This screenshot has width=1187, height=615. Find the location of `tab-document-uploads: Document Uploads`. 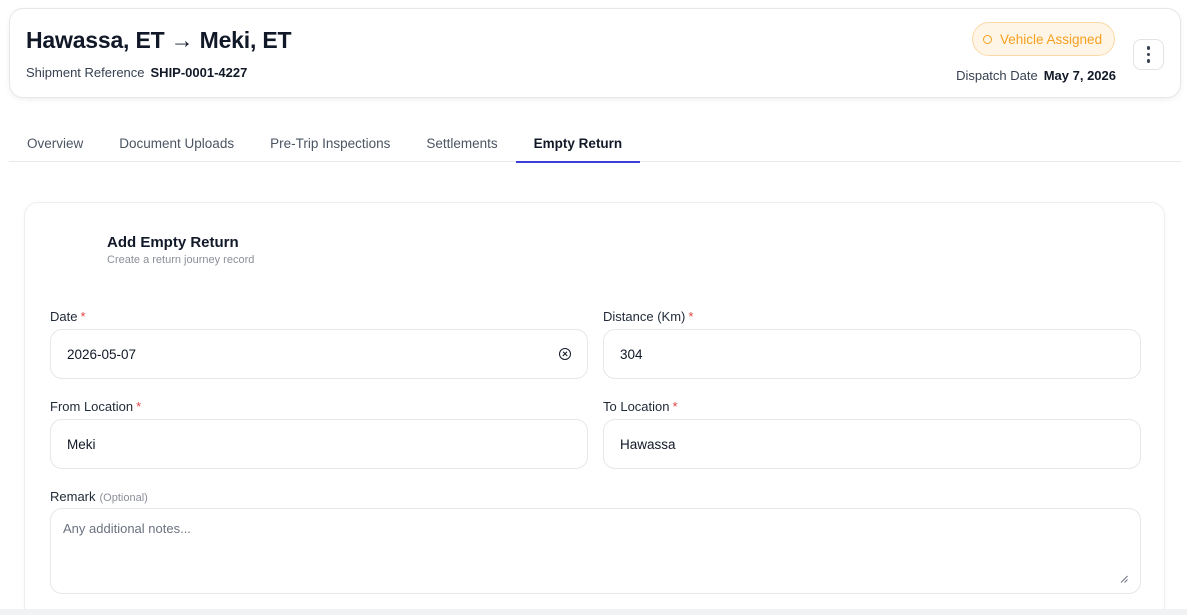

tab-document-uploads: Document Uploads is located at coordinates (176, 143).